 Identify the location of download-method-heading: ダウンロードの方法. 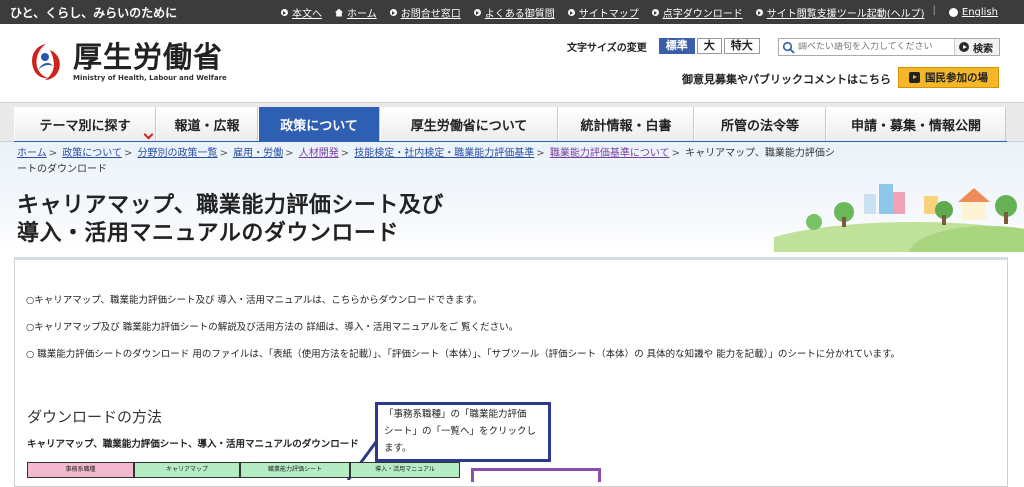
(95, 417).